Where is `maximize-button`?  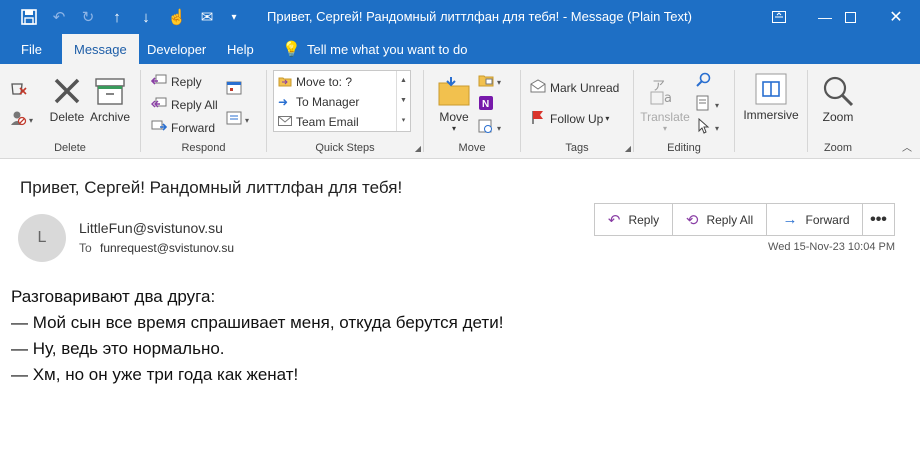
maximize-button is located at coordinates (850, 17).